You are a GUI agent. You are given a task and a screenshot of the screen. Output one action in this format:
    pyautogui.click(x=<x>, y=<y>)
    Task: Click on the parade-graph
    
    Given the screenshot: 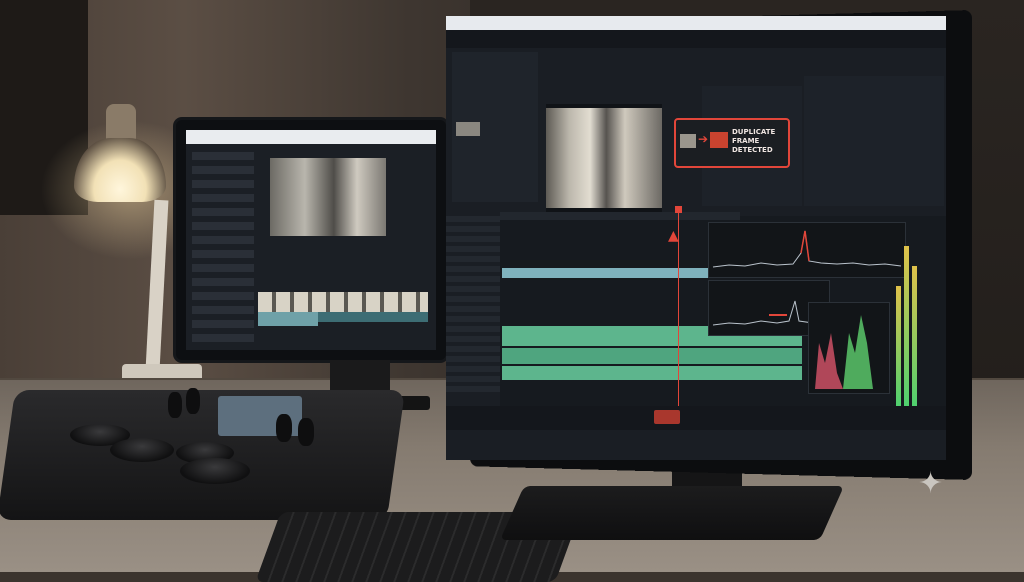 What is the action you would take?
    pyautogui.click(x=844, y=352)
    